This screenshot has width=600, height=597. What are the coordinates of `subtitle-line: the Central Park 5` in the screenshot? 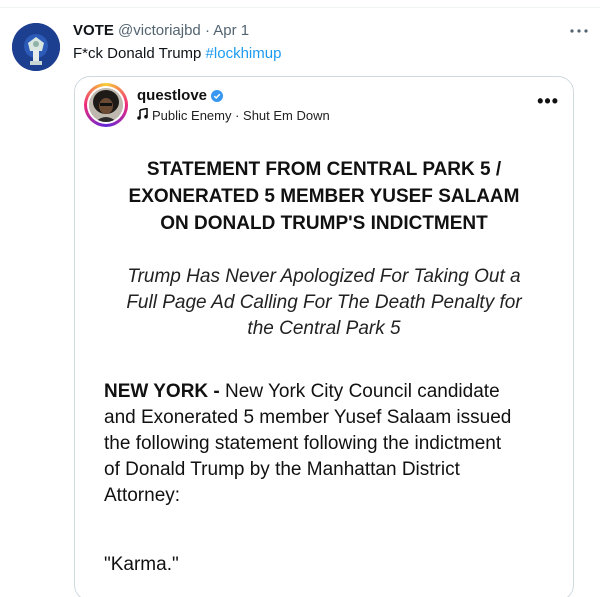 It's located at (324, 328).